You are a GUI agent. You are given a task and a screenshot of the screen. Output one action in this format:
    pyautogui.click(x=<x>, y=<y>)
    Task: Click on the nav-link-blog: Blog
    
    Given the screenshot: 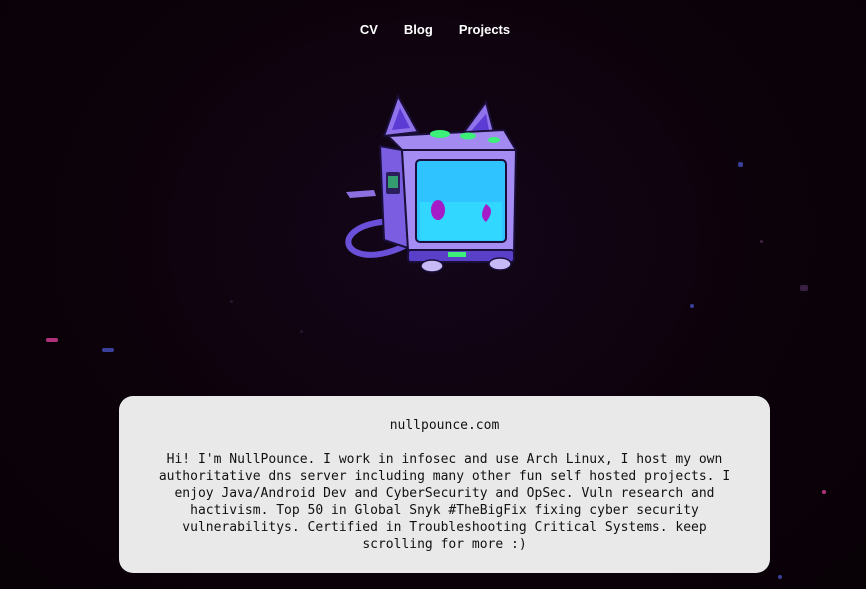 What is the action you would take?
    pyautogui.click(x=418, y=29)
    